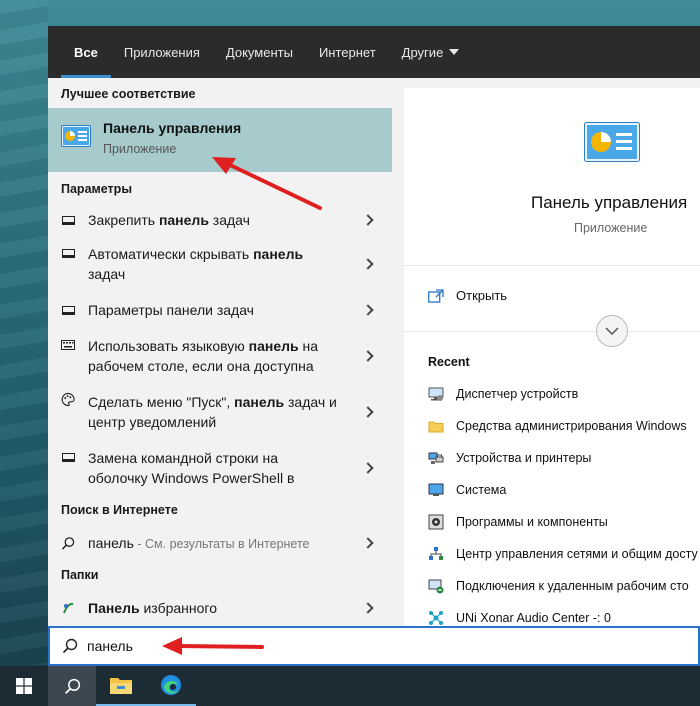  I want to click on recent-item-audio-center: UNi Xonar Audio Center -: 0, so click(564, 615).